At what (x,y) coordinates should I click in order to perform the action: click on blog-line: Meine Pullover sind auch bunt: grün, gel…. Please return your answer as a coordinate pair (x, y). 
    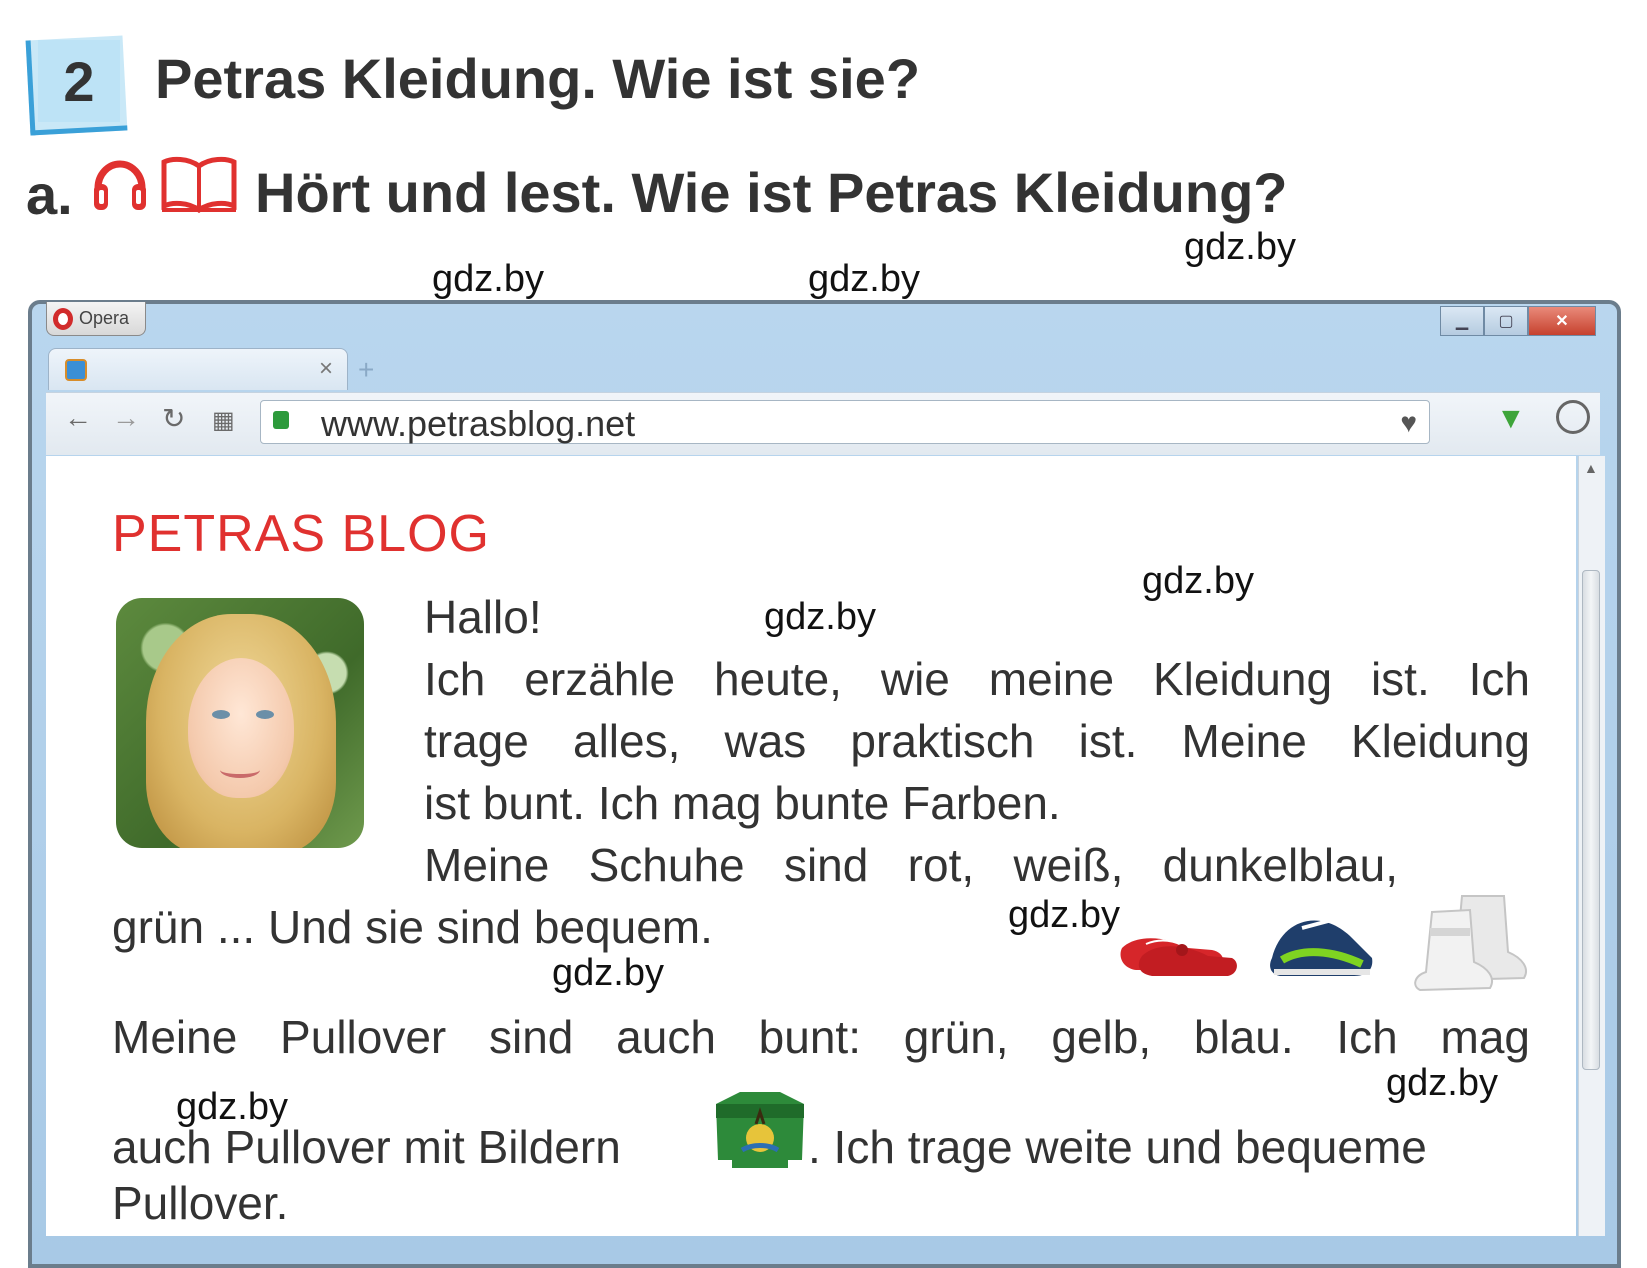
    Looking at the image, I should click on (821, 1037).